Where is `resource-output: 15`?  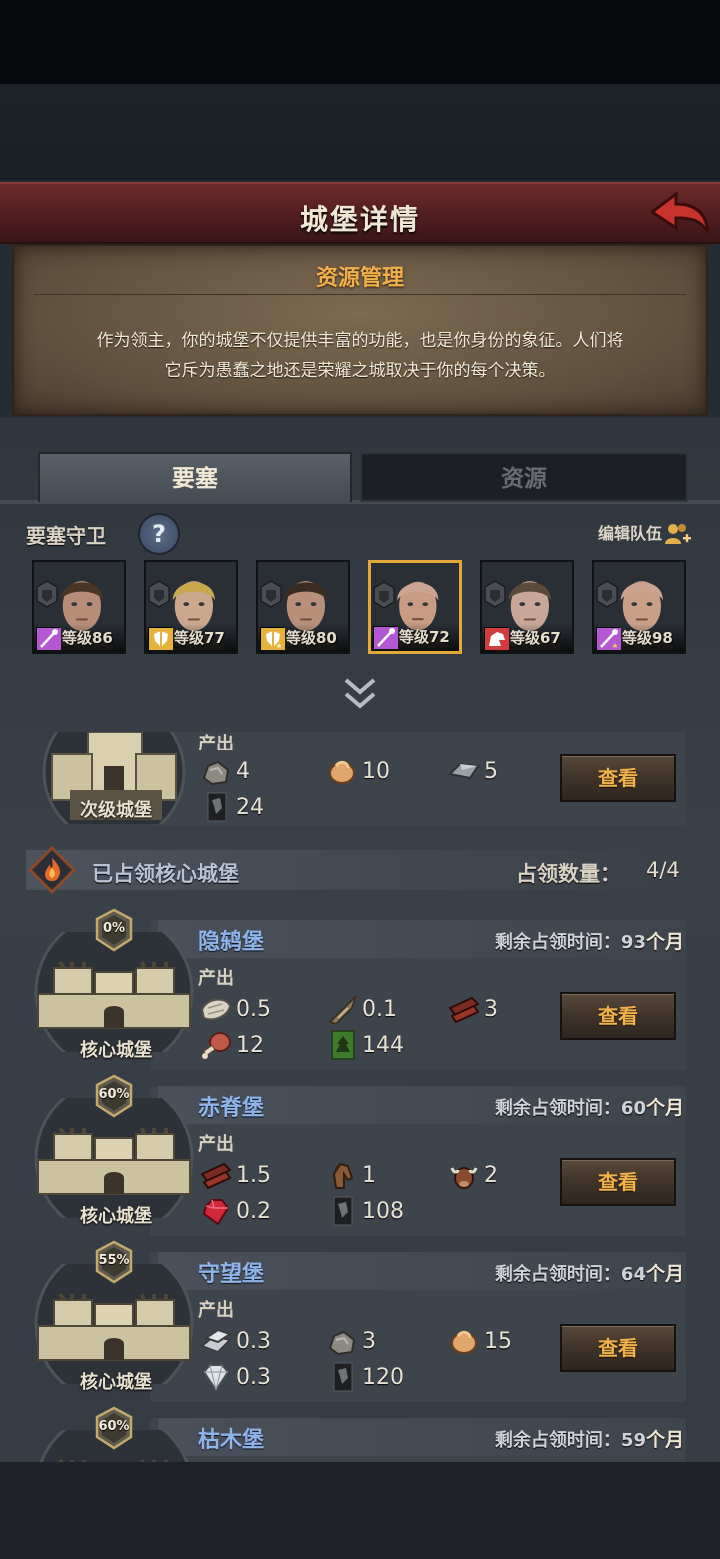
resource-output: 15 is located at coordinates (480, 1341).